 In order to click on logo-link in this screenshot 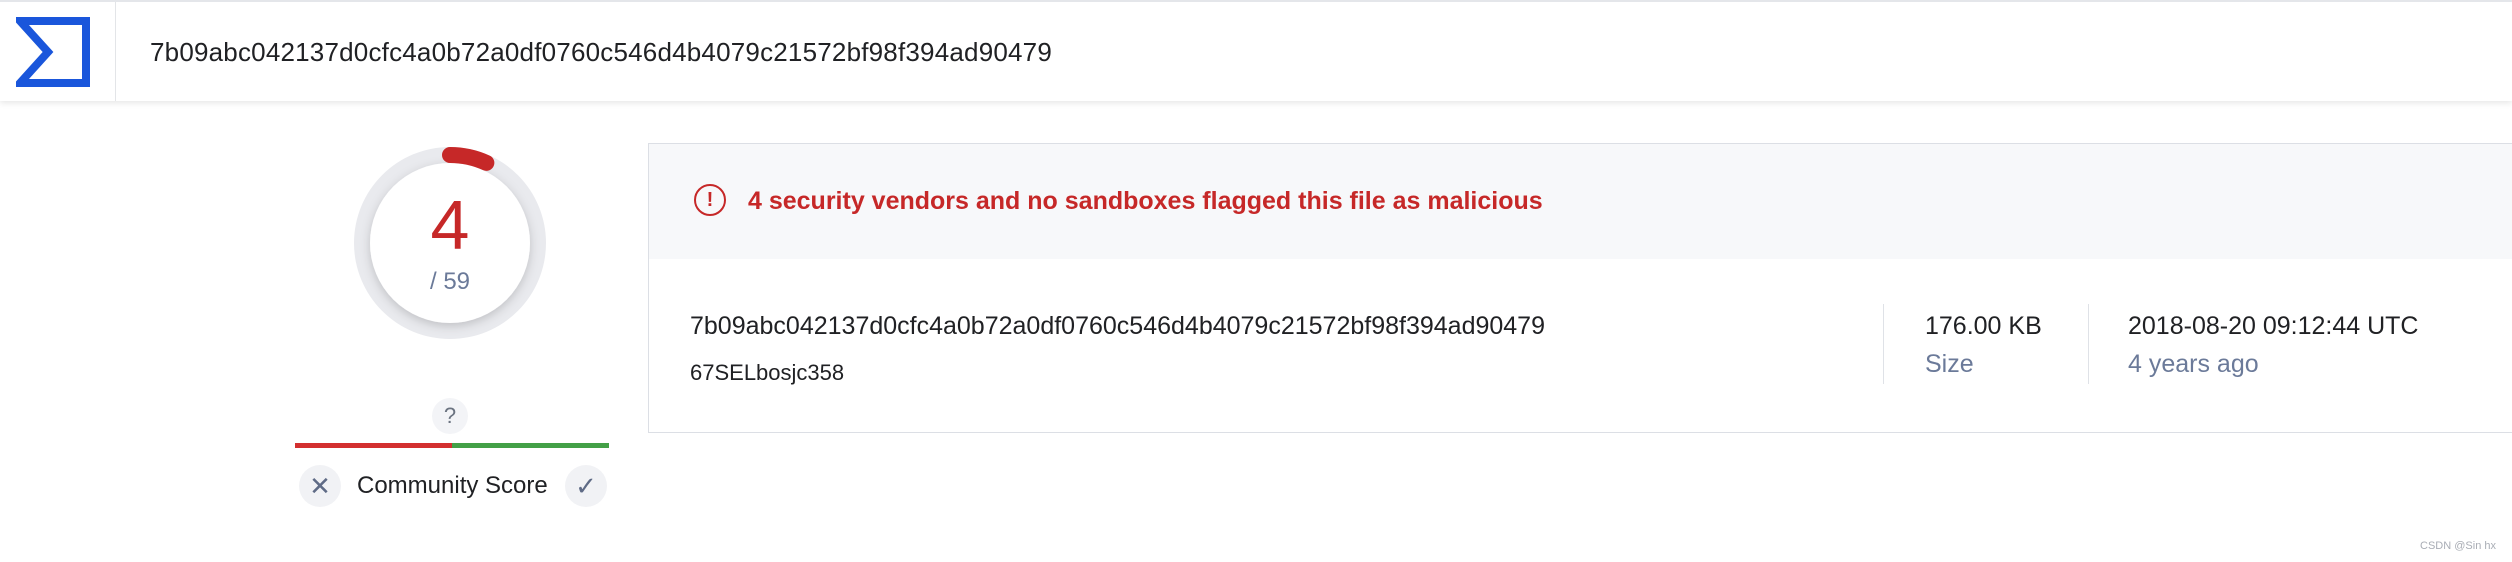, I will do `click(58, 51)`.